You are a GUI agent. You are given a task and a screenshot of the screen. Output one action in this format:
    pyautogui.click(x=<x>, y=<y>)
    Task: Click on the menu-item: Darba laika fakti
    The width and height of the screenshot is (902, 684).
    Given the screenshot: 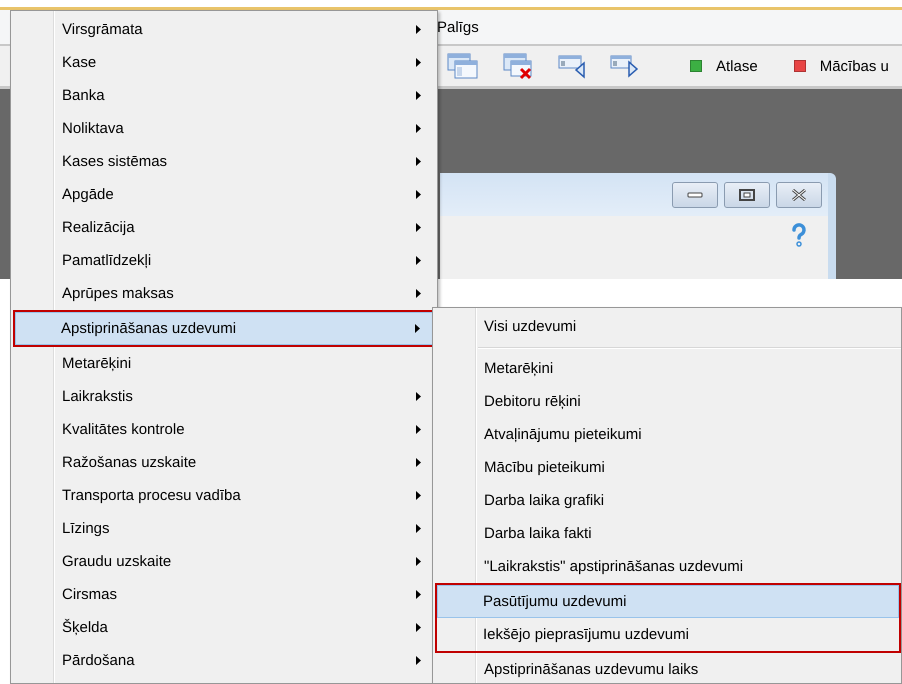 What is the action you would take?
    pyautogui.click(x=667, y=533)
    